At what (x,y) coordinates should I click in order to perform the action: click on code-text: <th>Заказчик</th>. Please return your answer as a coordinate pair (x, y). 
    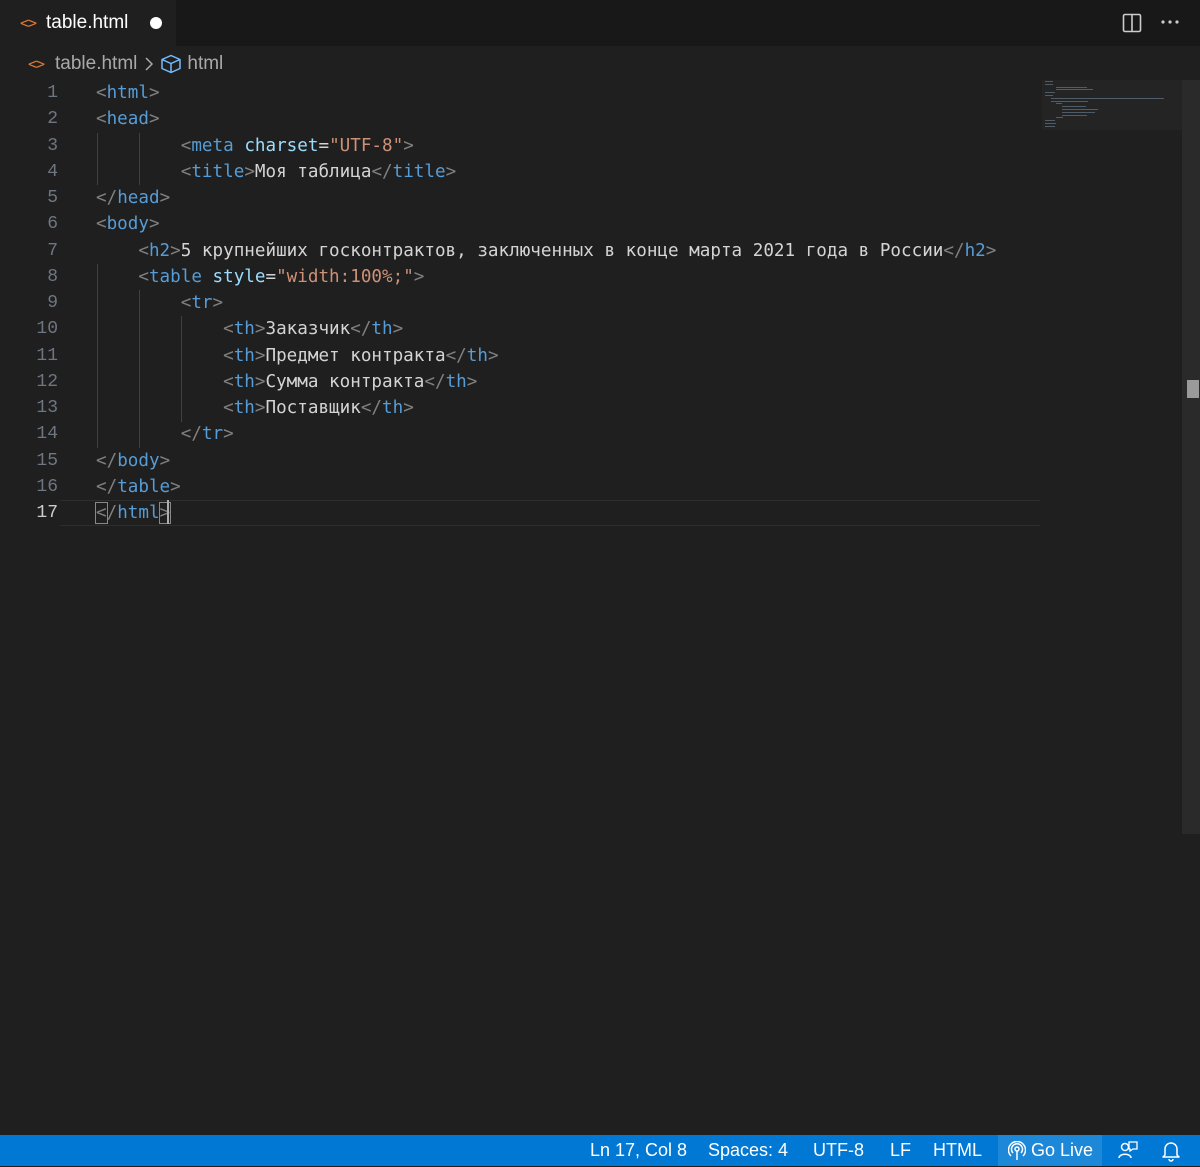
    Looking at the image, I should click on (249, 329).